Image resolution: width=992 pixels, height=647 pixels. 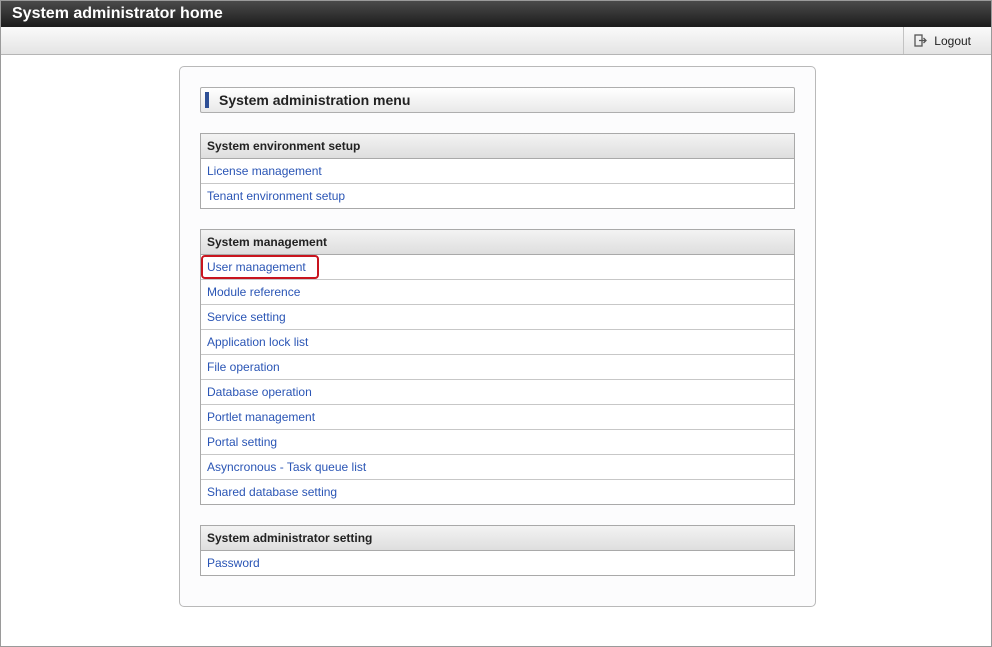 I want to click on menu-heading-title: System administration menu, so click(x=315, y=100).